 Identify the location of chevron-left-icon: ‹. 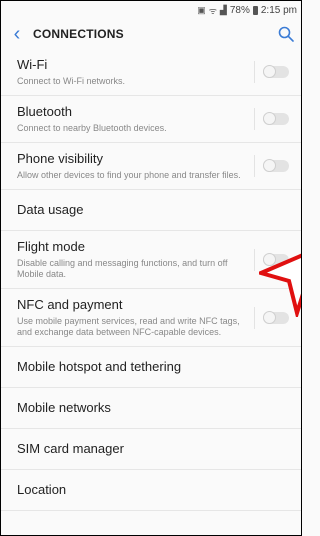
(17, 34).